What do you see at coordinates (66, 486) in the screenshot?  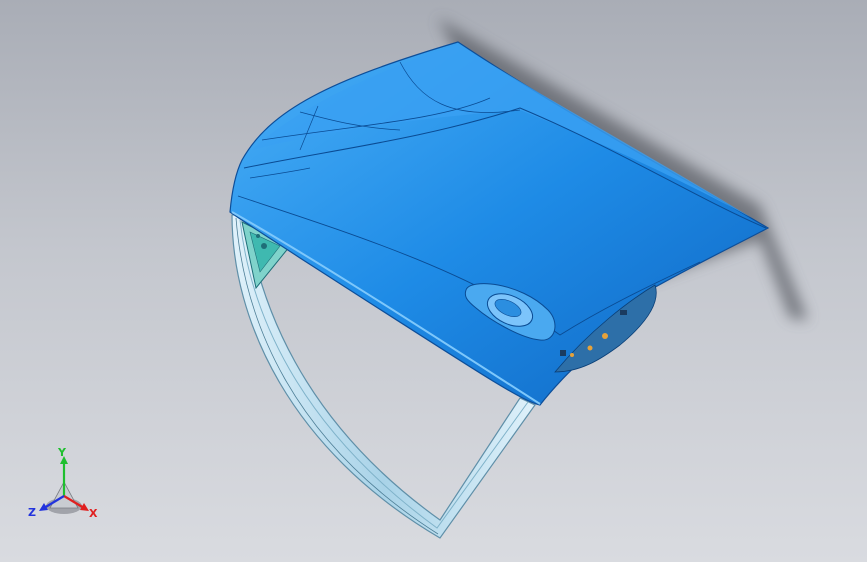 I see `orientation-triad: Y X Z` at bounding box center [66, 486].